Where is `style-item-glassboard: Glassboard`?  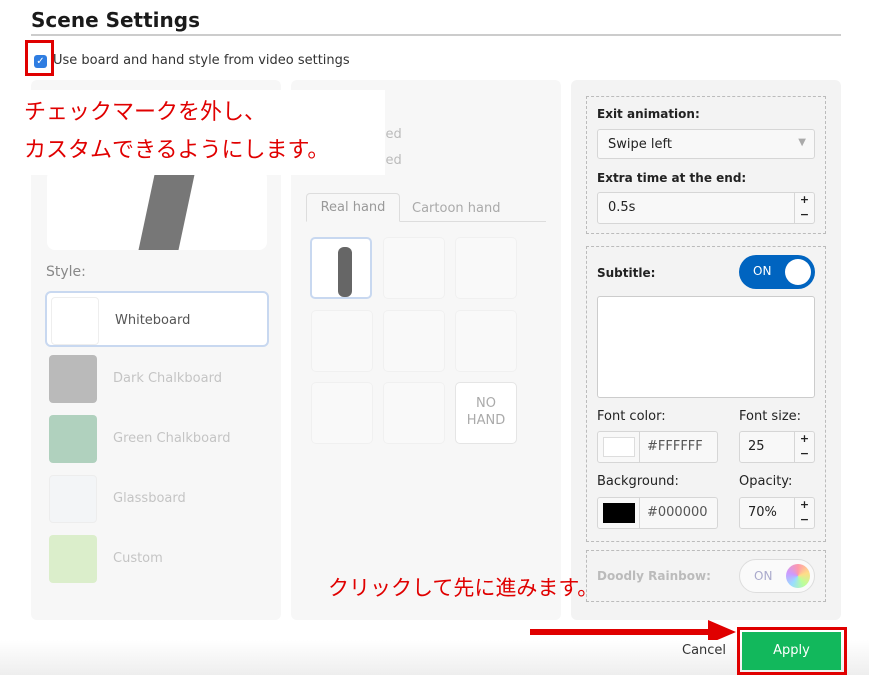 style-item-glassboard: Glassboard is located at coordinates (157, 499).